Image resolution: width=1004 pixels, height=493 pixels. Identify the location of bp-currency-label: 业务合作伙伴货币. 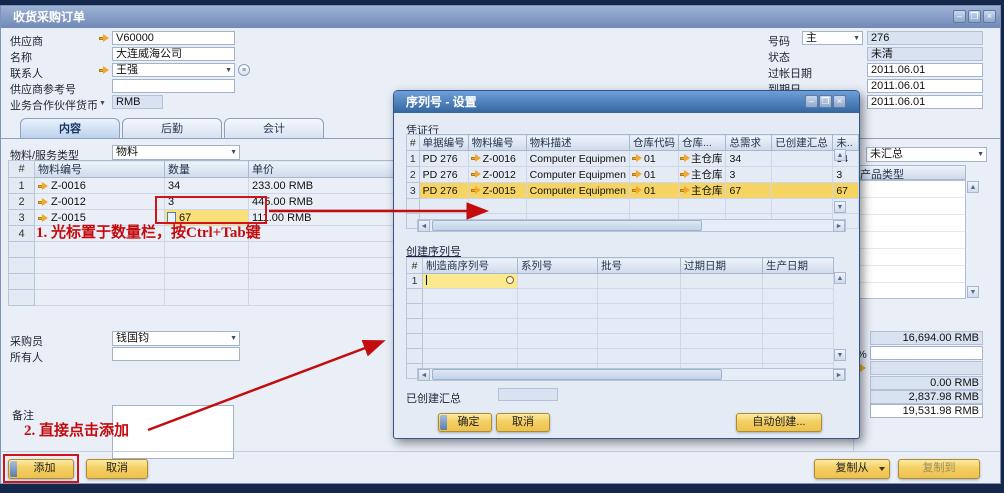
(54, 105).